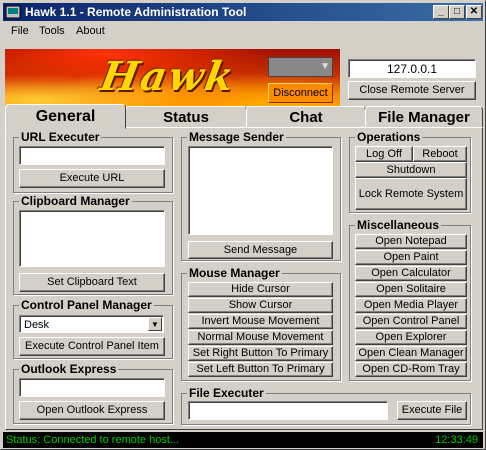  I want to click on hawk-logo: Hawk, so click(168, 76).